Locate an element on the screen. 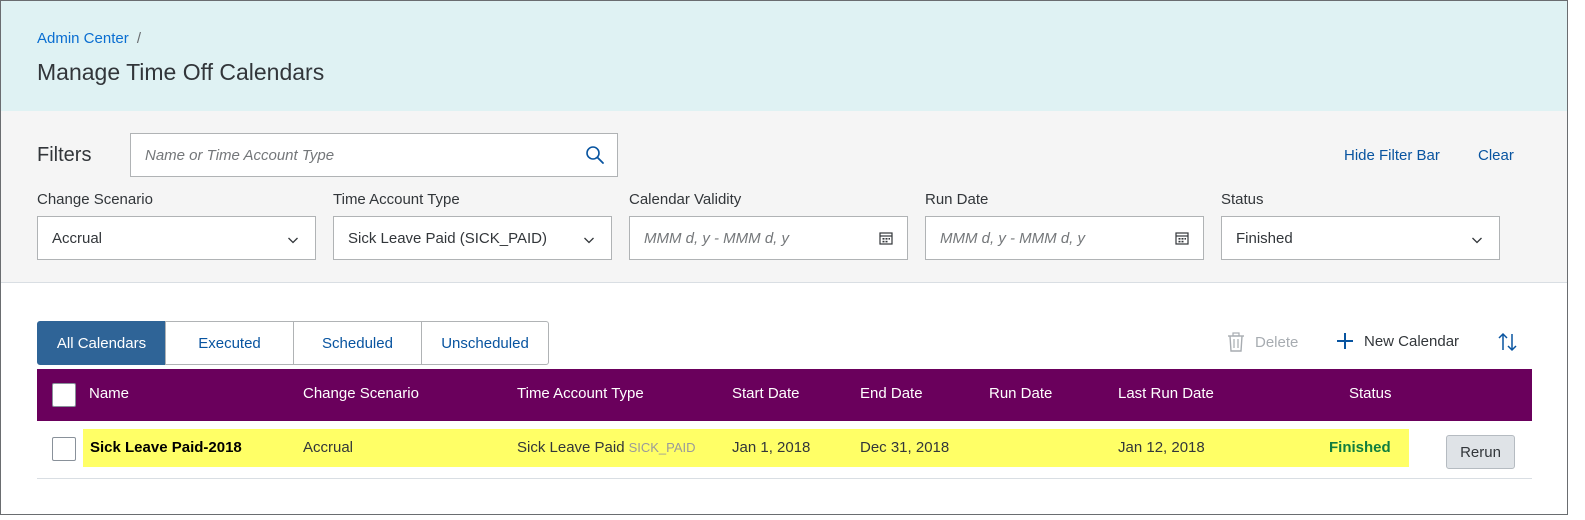 The height and width of the screenshot is (520, 1585). time-account-type-value: Sick Leave Paid (SICK_PAID) is located at coordinates (447, 238).